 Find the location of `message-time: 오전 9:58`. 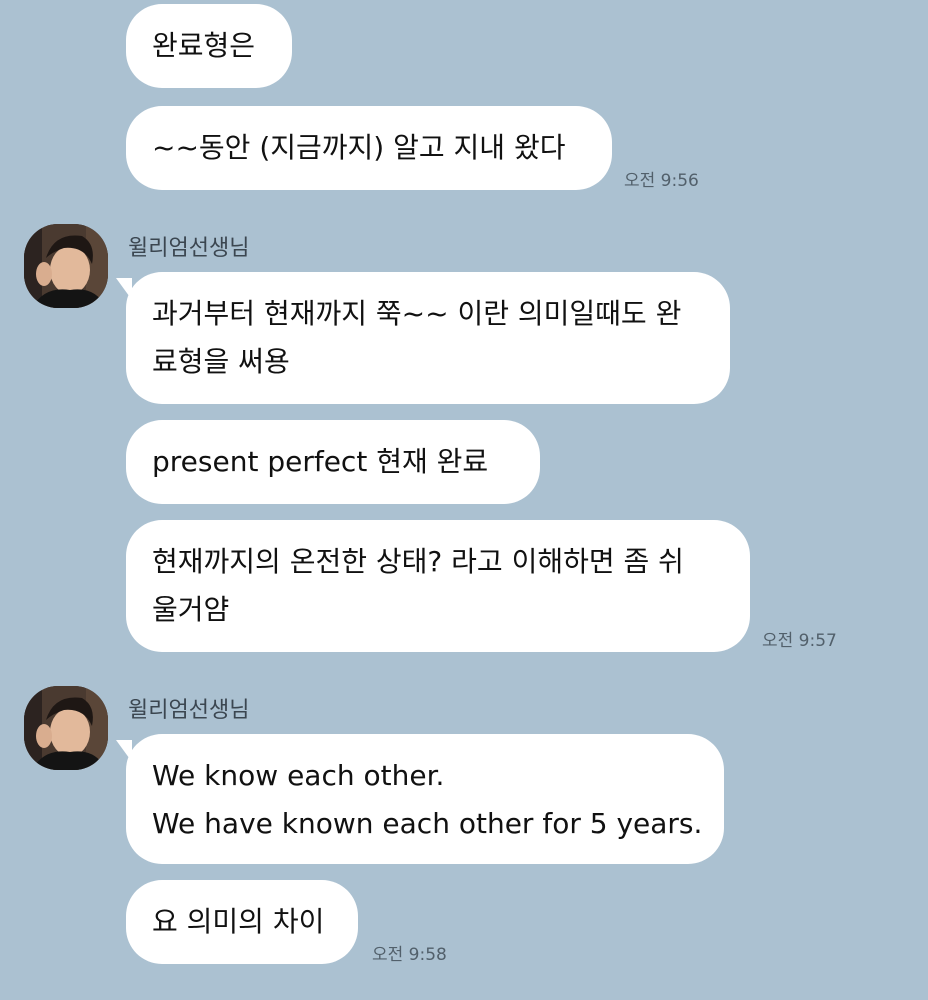

message-time: 오전 9:58 is located at coordinates (409, 955).